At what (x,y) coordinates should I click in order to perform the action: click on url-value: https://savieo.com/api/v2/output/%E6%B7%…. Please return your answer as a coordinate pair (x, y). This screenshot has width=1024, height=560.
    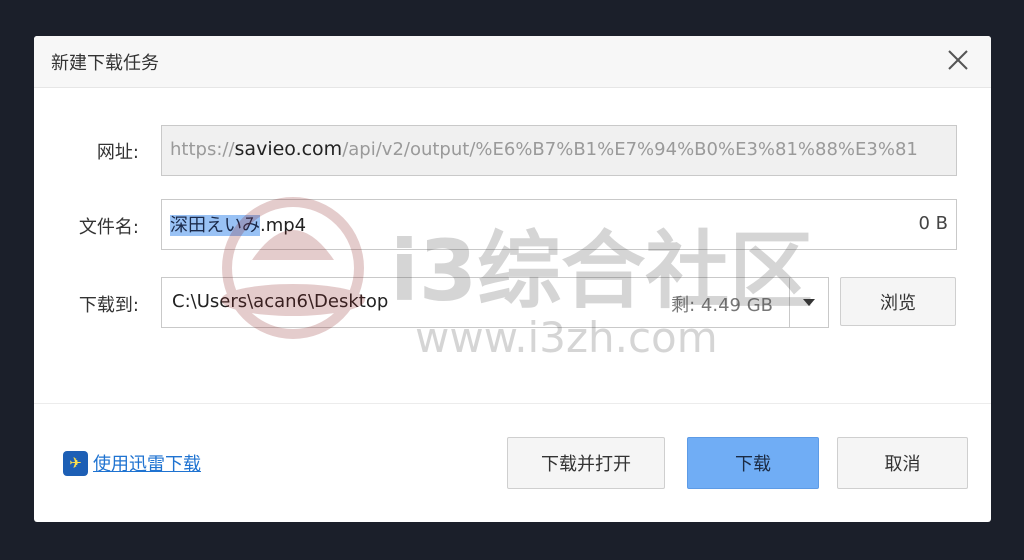
    Looking at the image, I should click on (544, 149).